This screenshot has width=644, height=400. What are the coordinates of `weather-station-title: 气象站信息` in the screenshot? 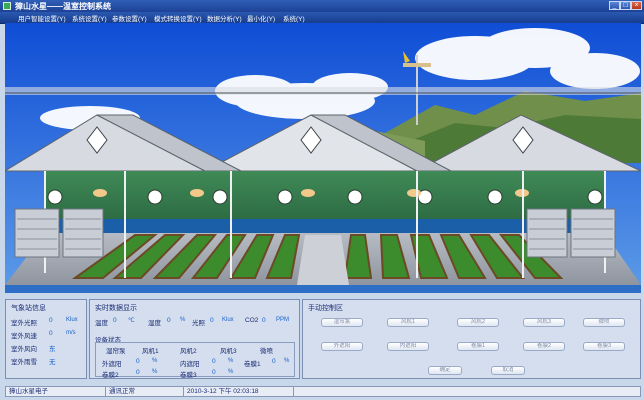 It's located at (28, 308).